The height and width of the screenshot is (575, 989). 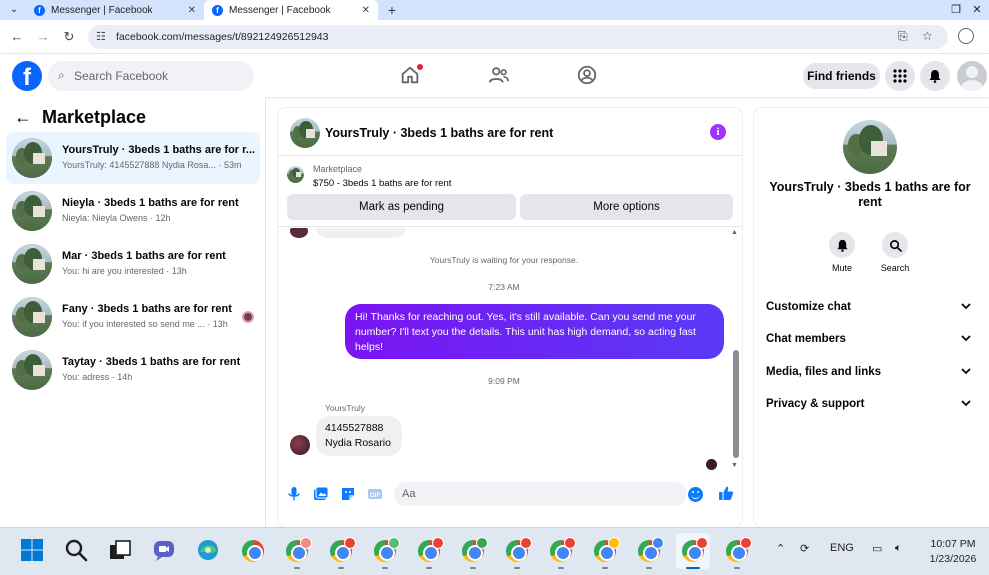 I want to click on privacy-support-row: Privacy & support, so click(x=871, y=405).